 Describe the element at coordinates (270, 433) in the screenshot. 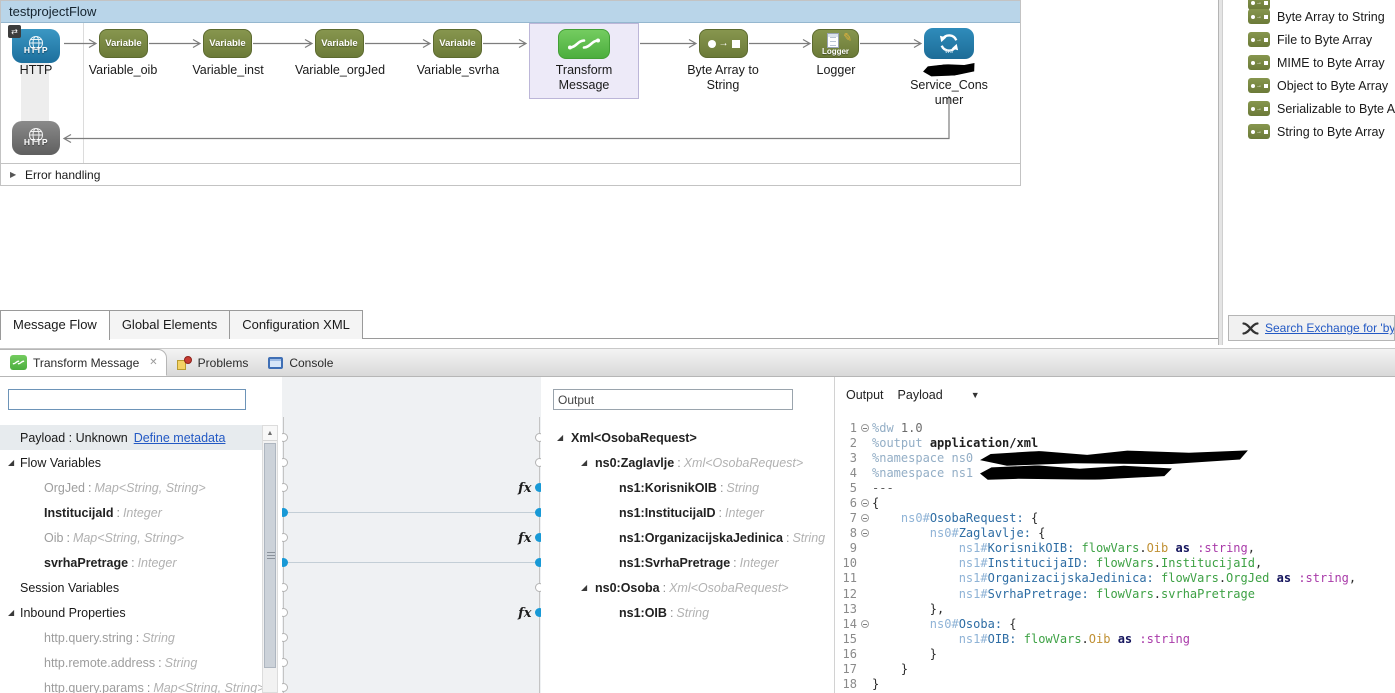

I see `scroll-up-arrow: ▲` at that location.